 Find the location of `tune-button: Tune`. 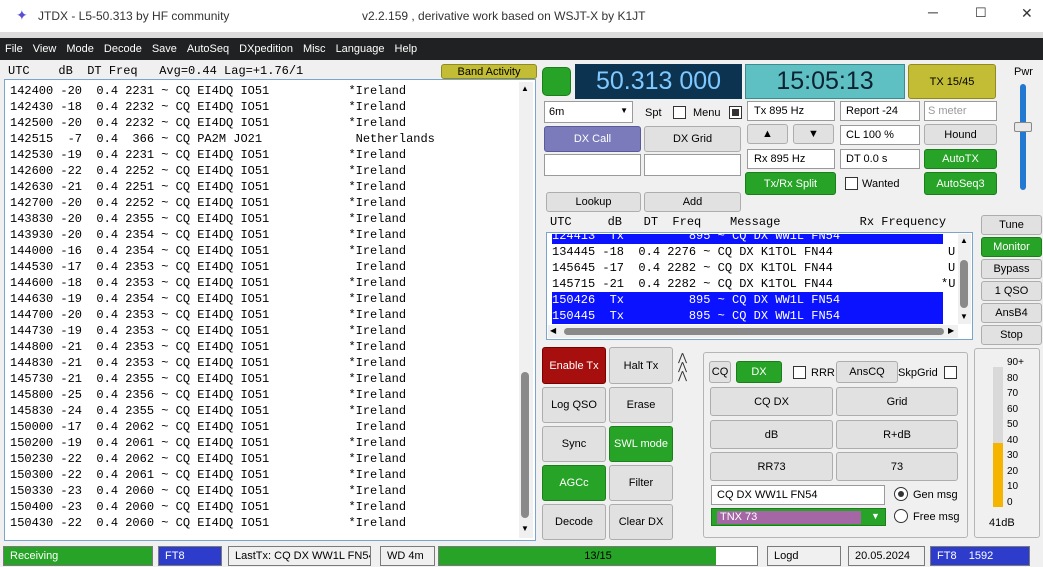

tune-button: Tune is located at coordinates (1011, 225).